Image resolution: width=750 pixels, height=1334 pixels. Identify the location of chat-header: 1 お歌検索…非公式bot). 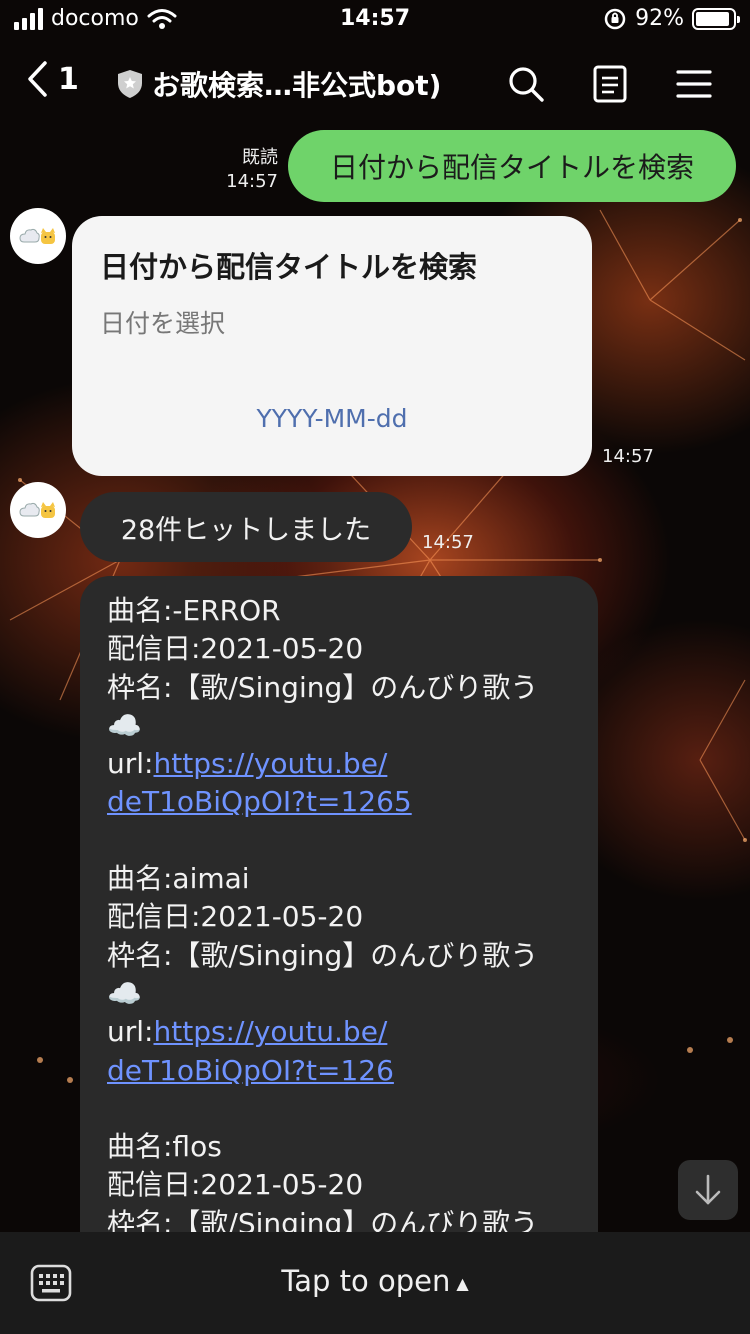
(375, 84).